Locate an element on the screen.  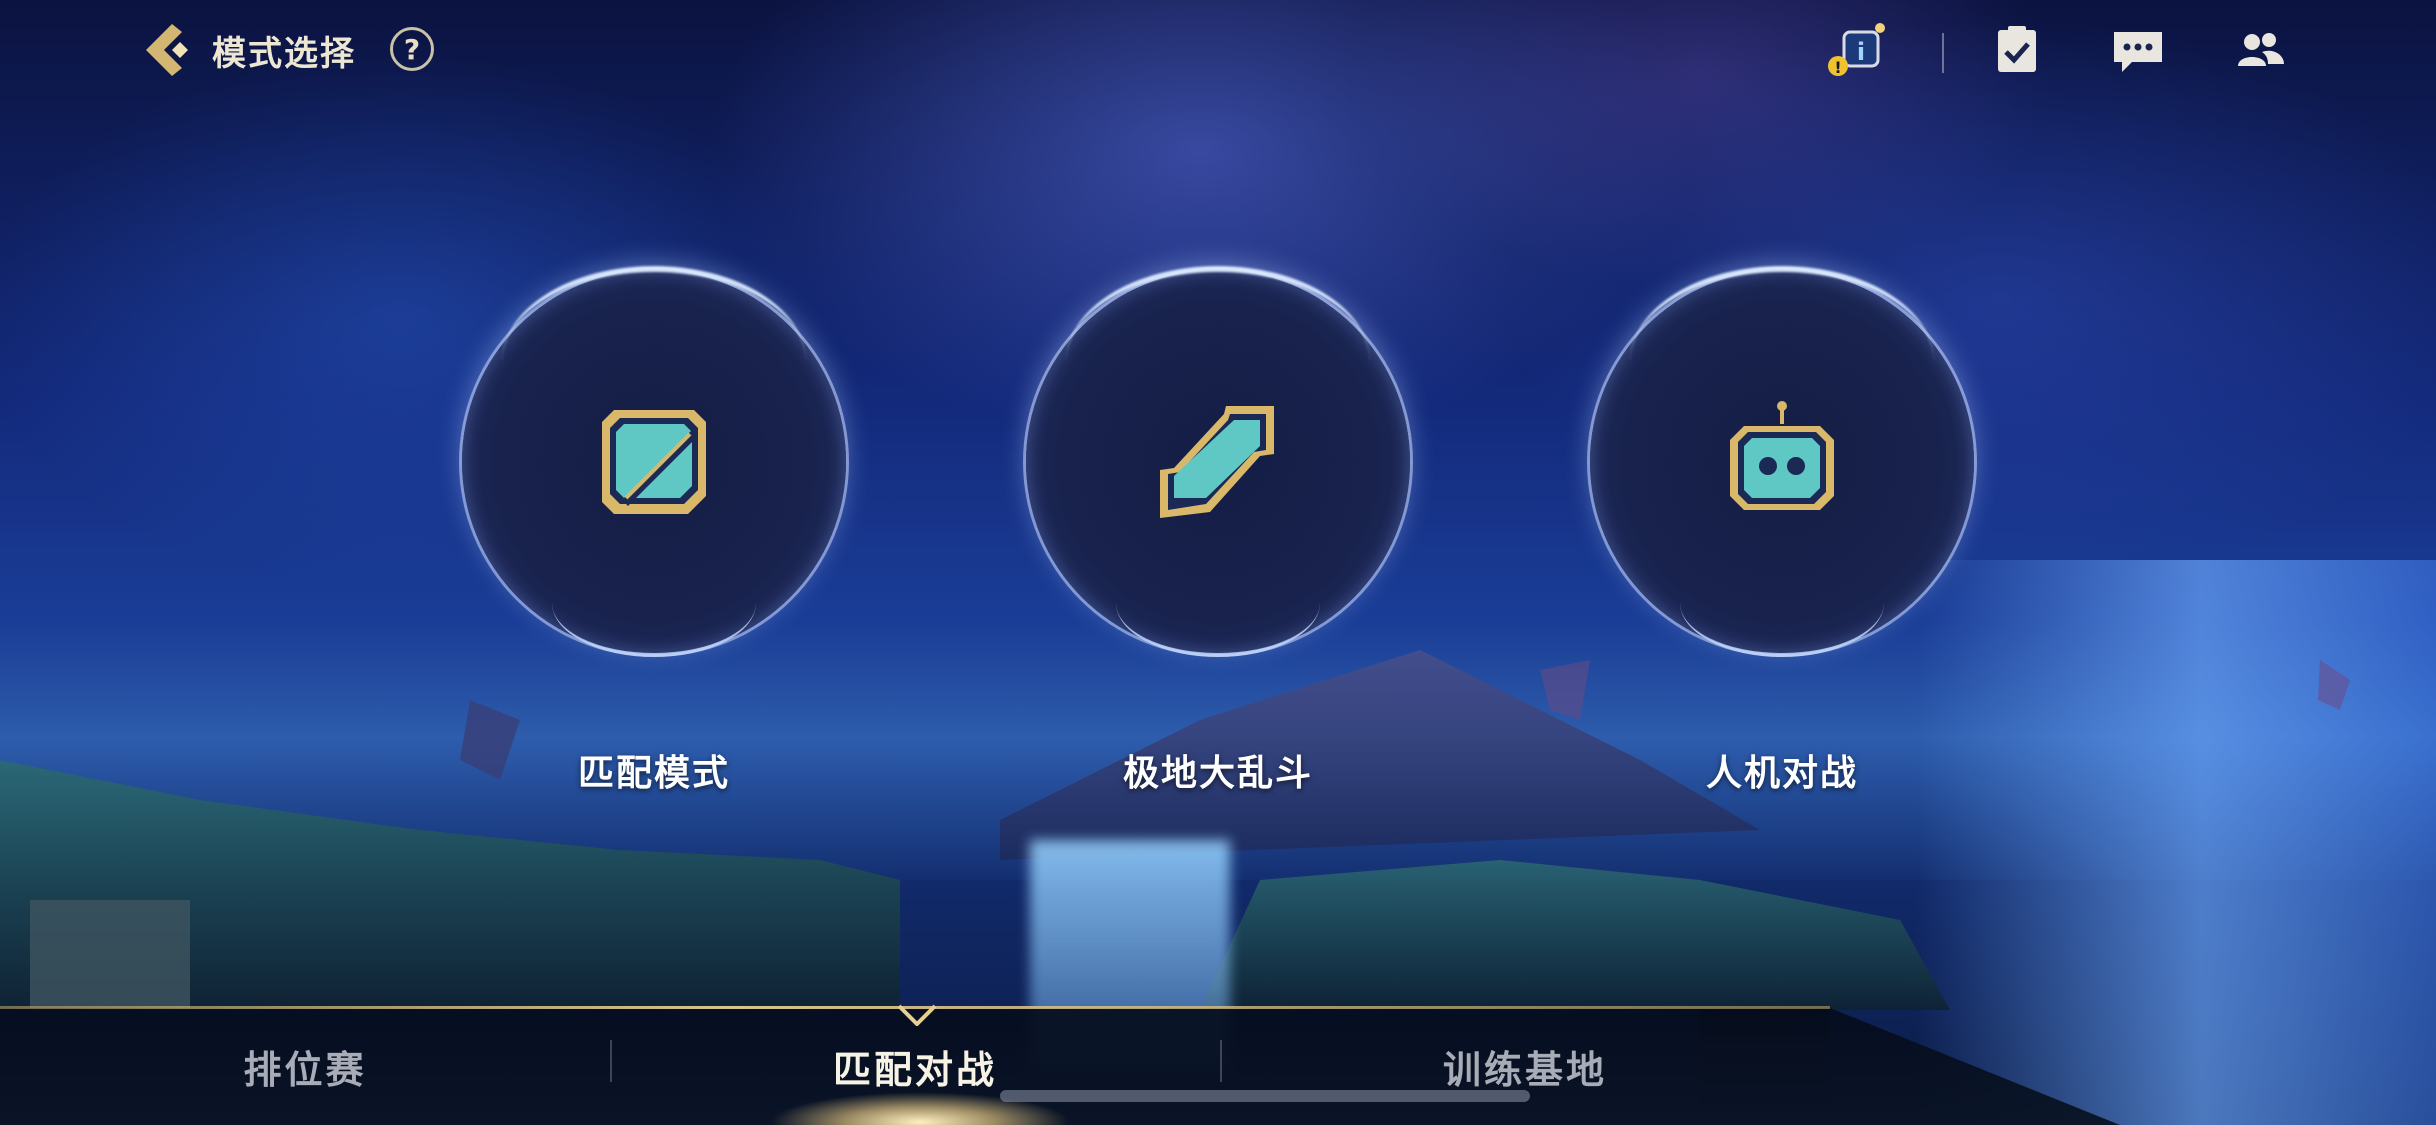
top-bar-divider is located at coordinates (1943, 53).